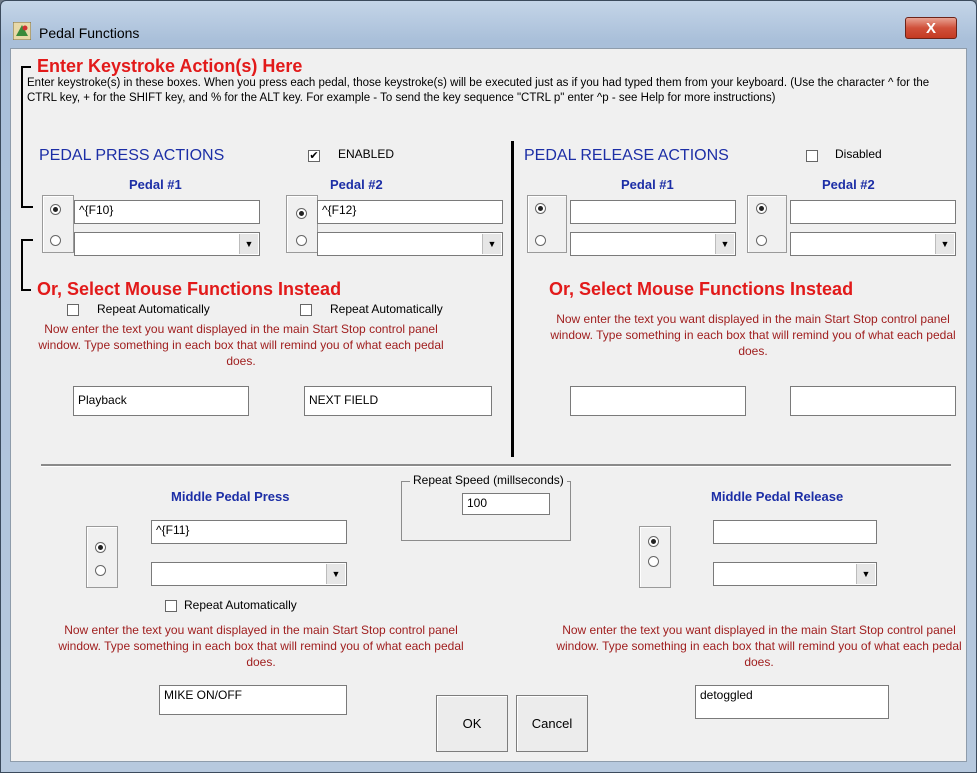 The width and height of the screenshot is (977, 773). I want to click on release-pedal2-keystroke-input, so click(873, 212).